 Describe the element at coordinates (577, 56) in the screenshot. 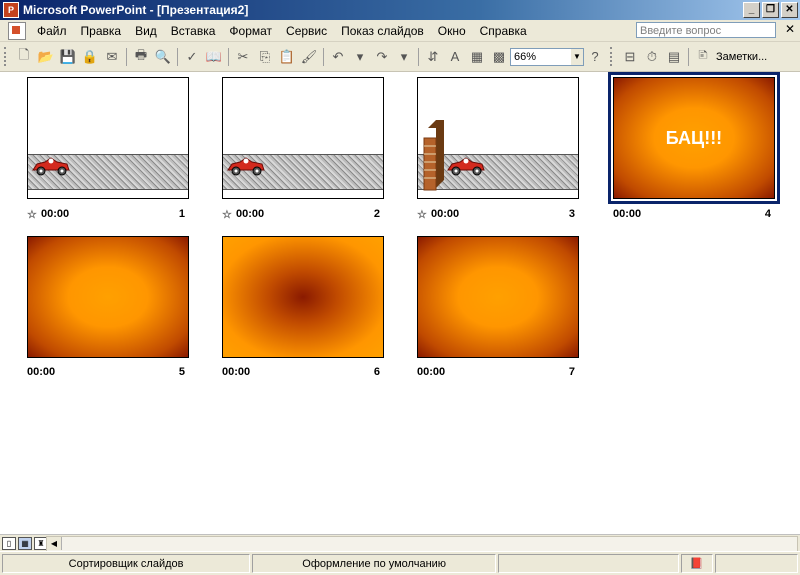

I see `chevron-down-icon: ▼` at that location.